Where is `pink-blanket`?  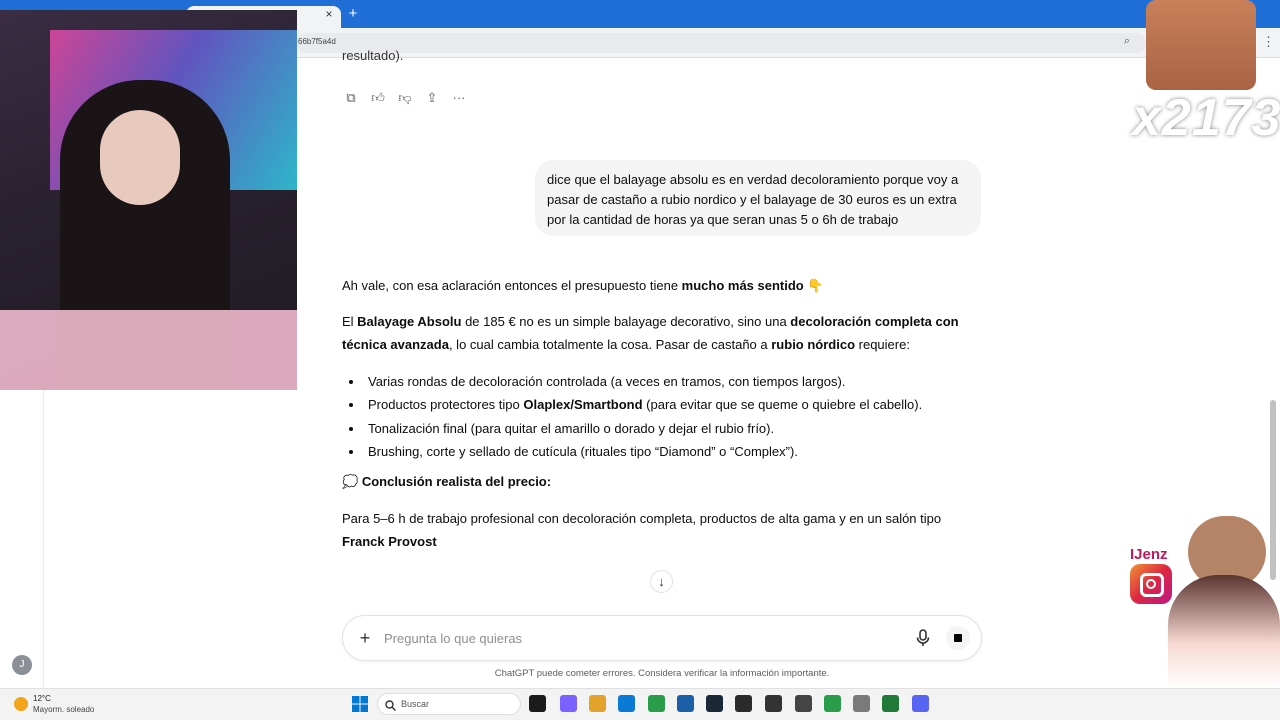
pink-blanket is located at coordinates (148, 350).